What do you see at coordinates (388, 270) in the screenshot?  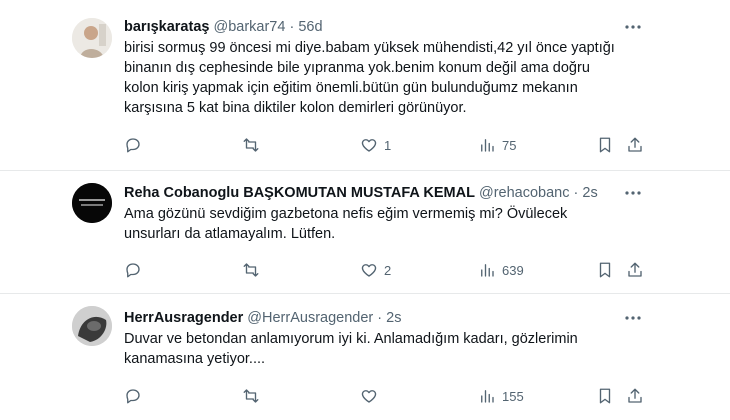 I see `like-count: 2` at bounding box center [388, 270].